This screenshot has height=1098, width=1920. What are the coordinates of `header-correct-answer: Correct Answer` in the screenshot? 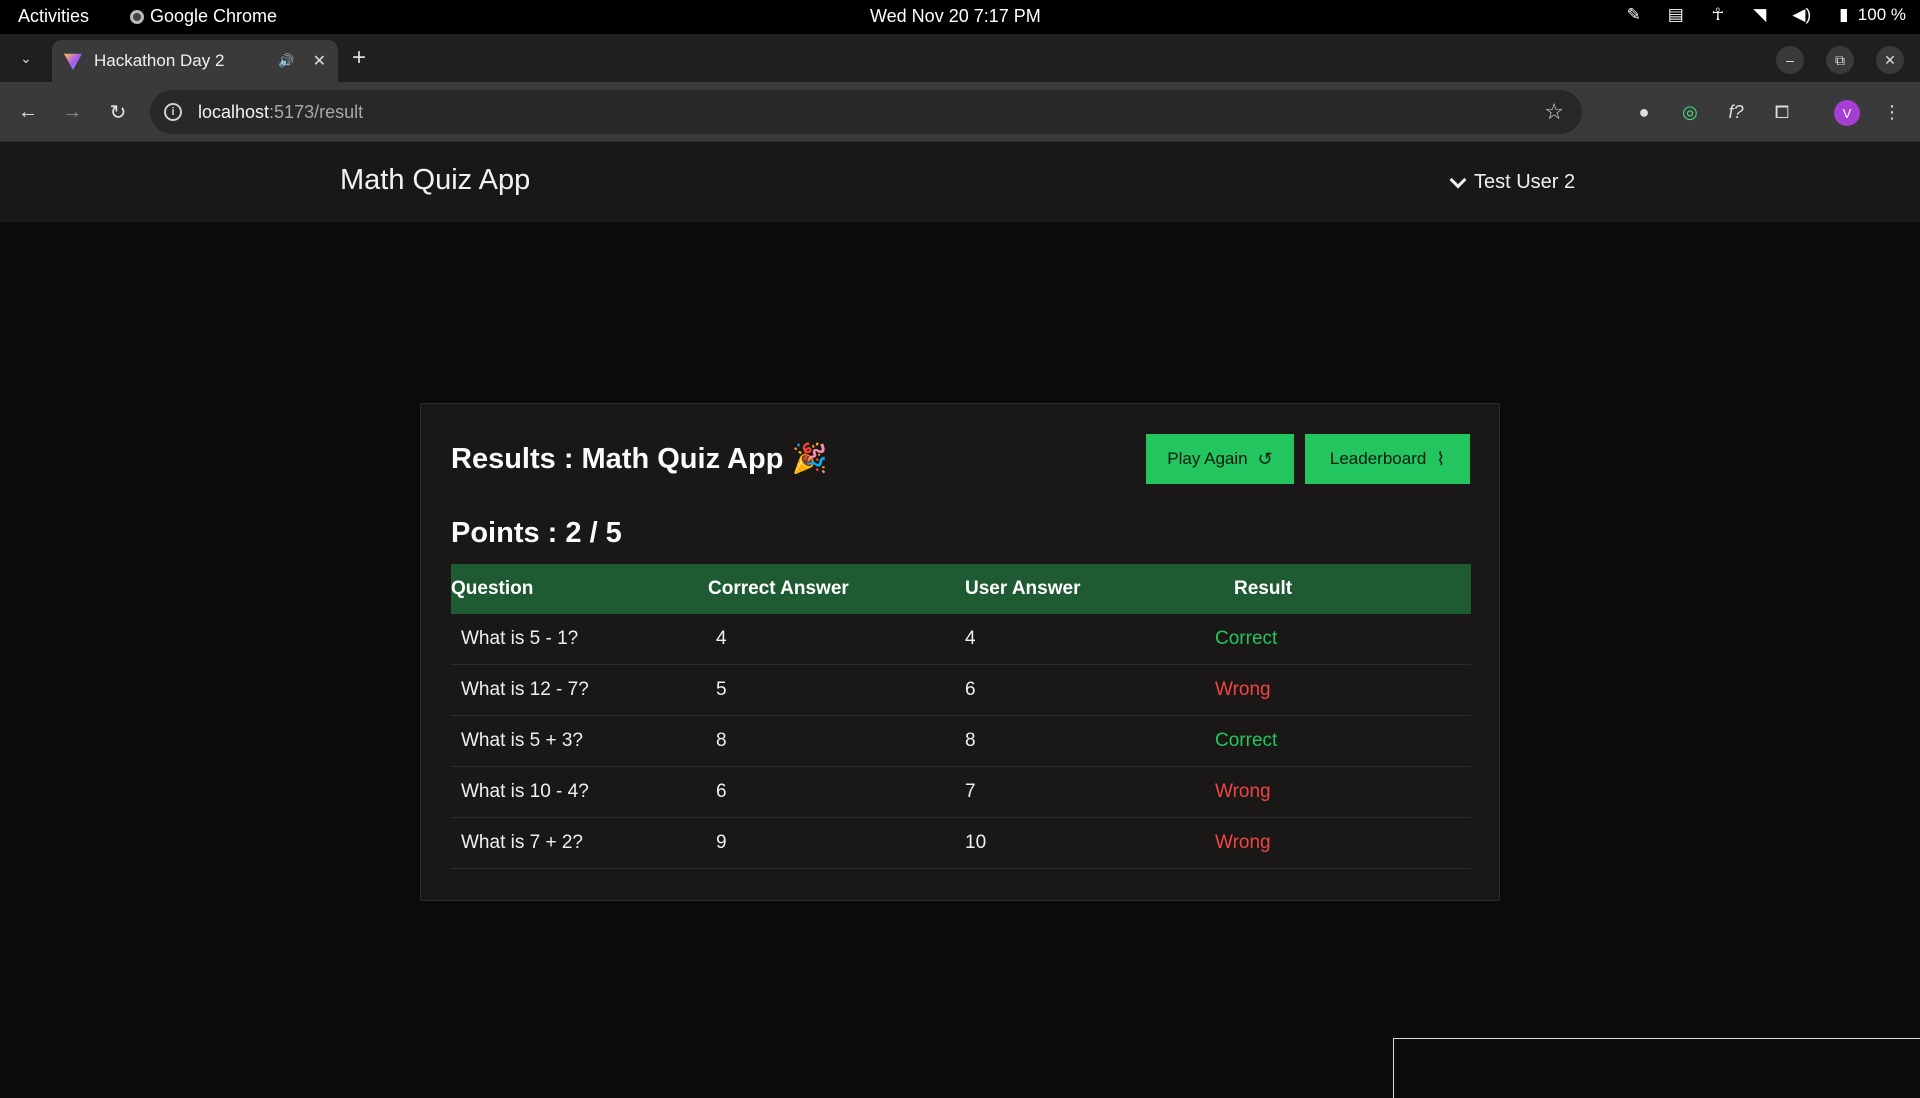 It's located at (778, 588).